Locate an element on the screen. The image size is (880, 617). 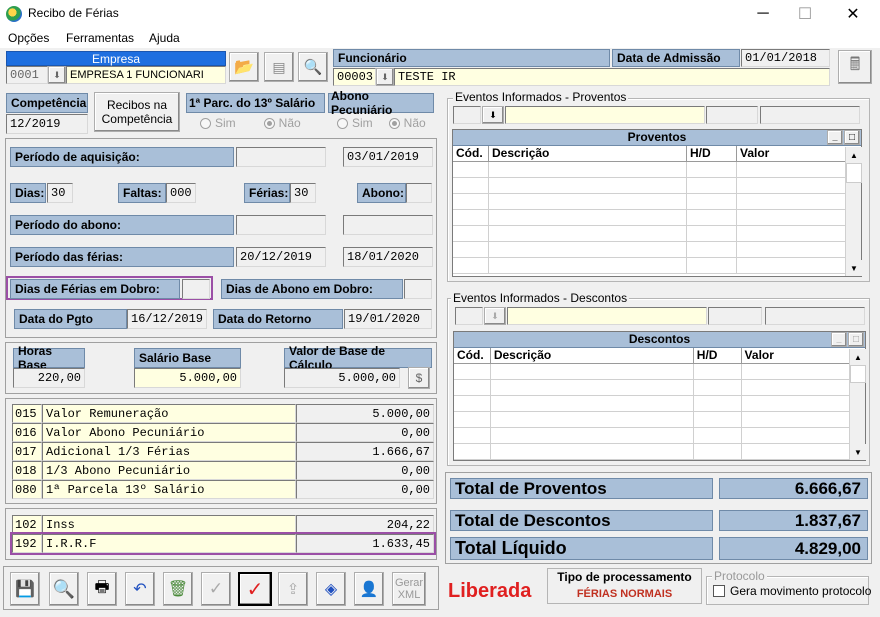
gerar-xml-button: Gerar XML is located at coordinates (409, 589).